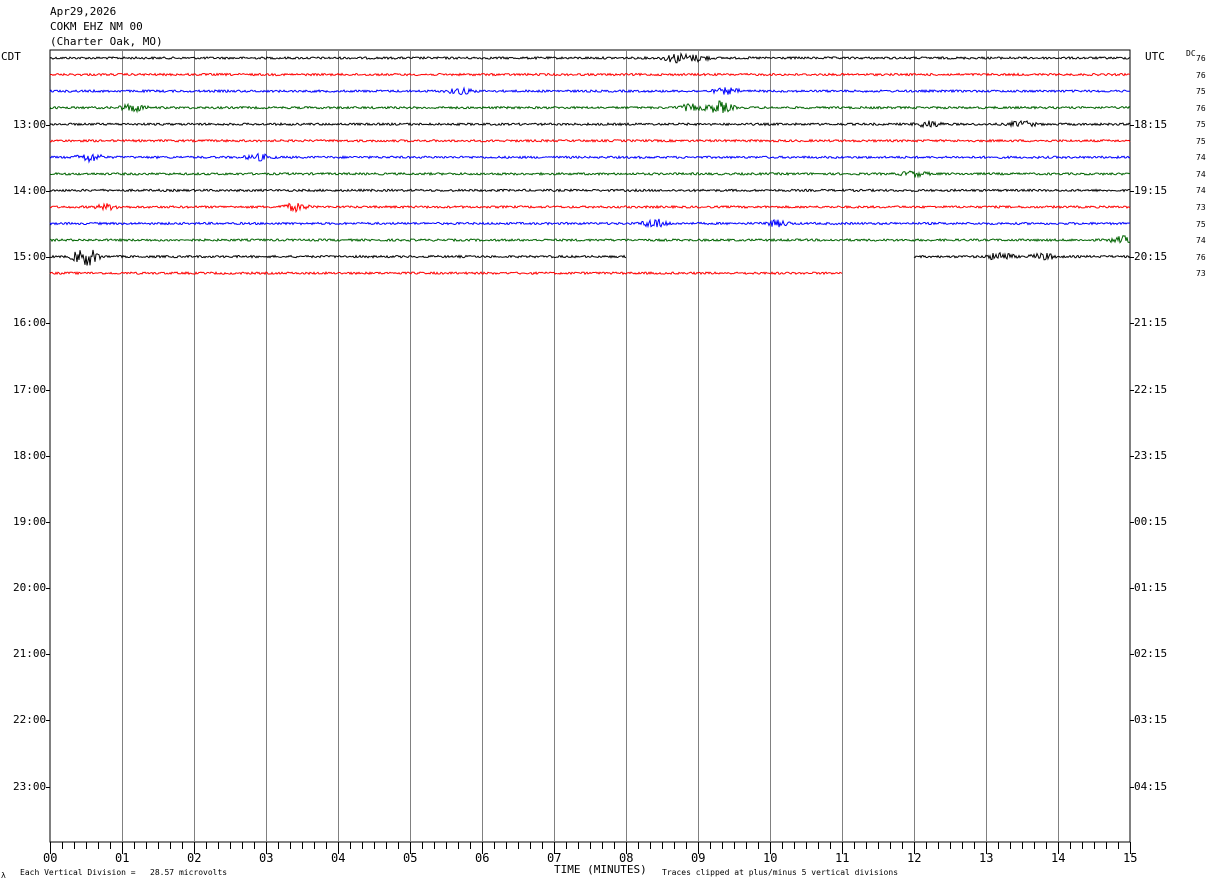 Image resolution: width=1210 pixels, height=886 pixels. I want to click on right-hour-label: 18:15, so click(1151, 124).